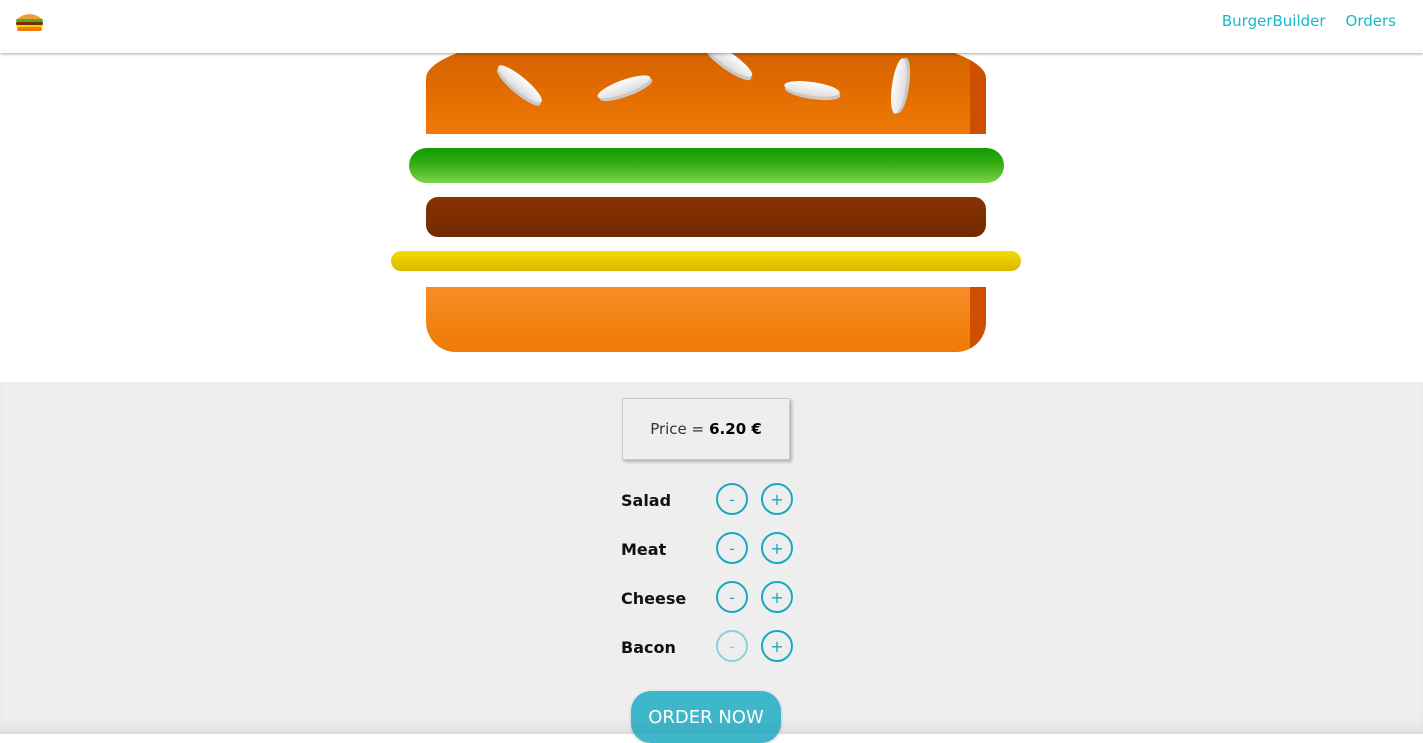  What do you see at coordinates (706, 261) in the screenshot?
I see `cheese-layer` at bounding box center [706, 261].